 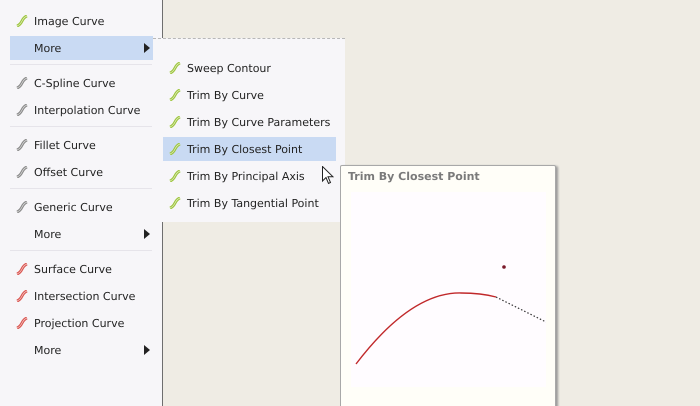 I want to click on menu-item: Image Curve, so click(x=81, y=21).